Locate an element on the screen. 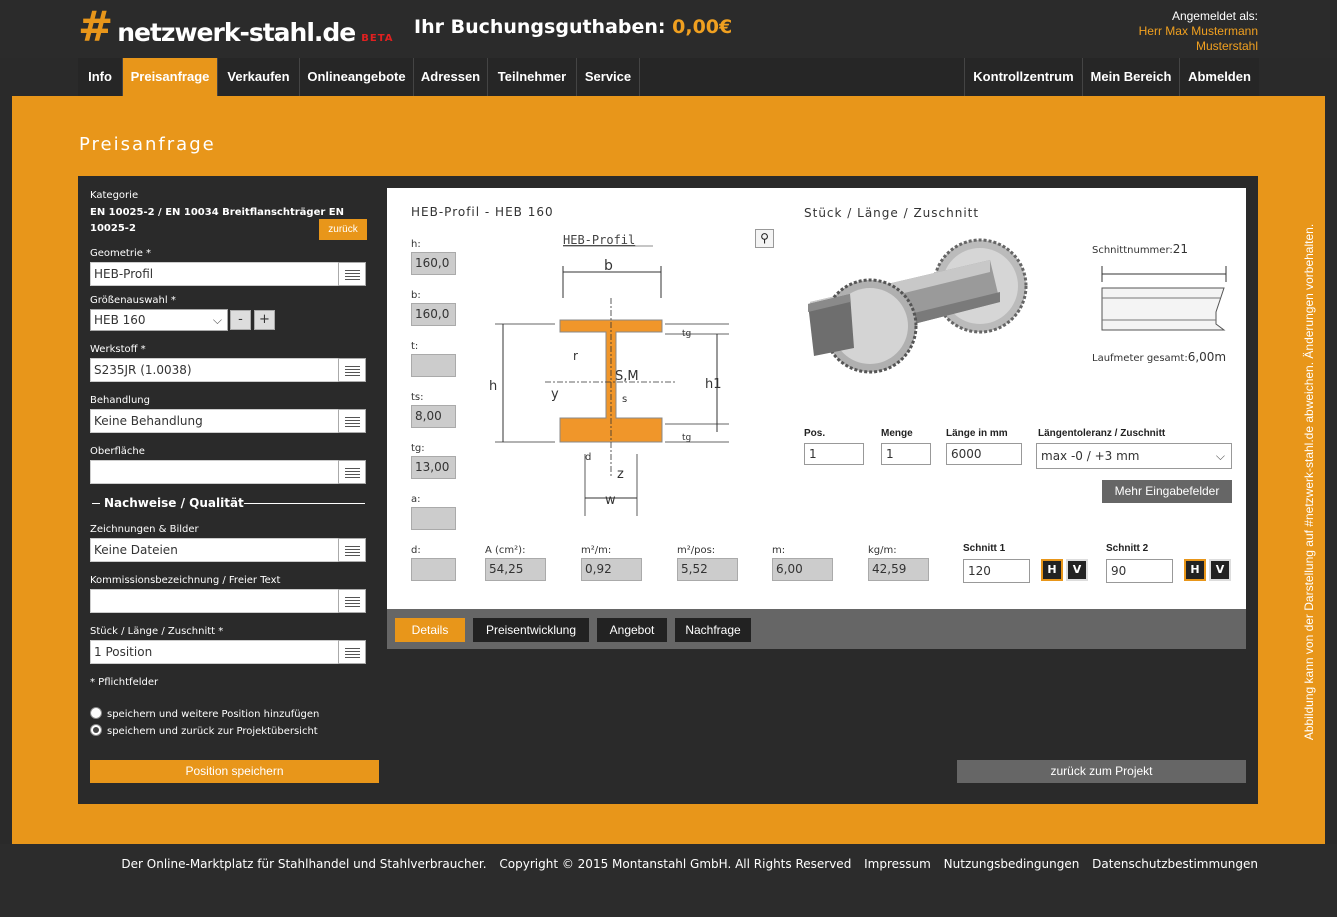 The image size is (1337, 917). behandlung-field: Keine Behandlung is located at coordinates (215, 421).